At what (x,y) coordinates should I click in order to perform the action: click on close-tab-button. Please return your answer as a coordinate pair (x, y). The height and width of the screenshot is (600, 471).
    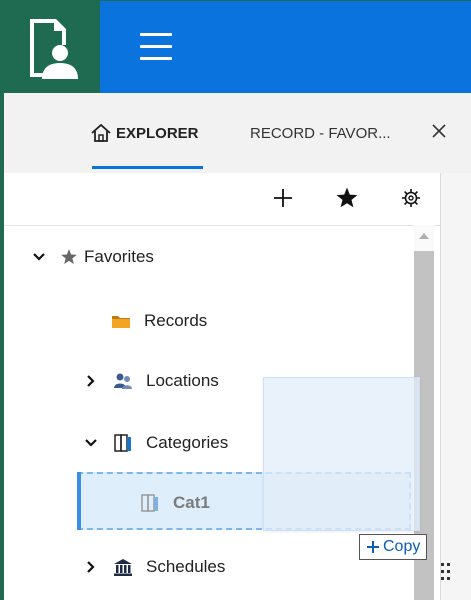
    Looking at the image, I should click on (439, 132).